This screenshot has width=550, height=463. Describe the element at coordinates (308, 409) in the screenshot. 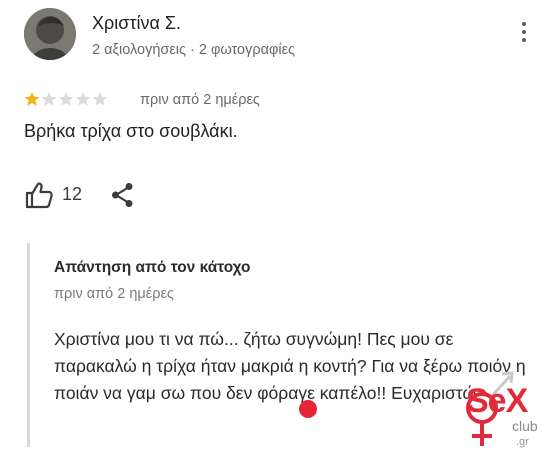

I see `censor-dot` at that location.